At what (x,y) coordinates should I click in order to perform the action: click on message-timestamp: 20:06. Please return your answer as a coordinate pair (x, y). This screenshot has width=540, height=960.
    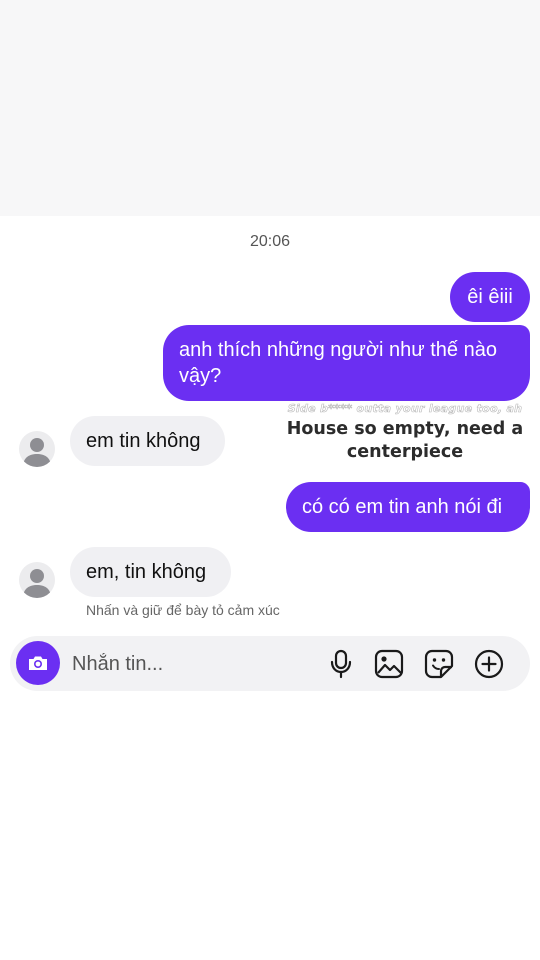
    Looking at the image, I should click on (270, 241).